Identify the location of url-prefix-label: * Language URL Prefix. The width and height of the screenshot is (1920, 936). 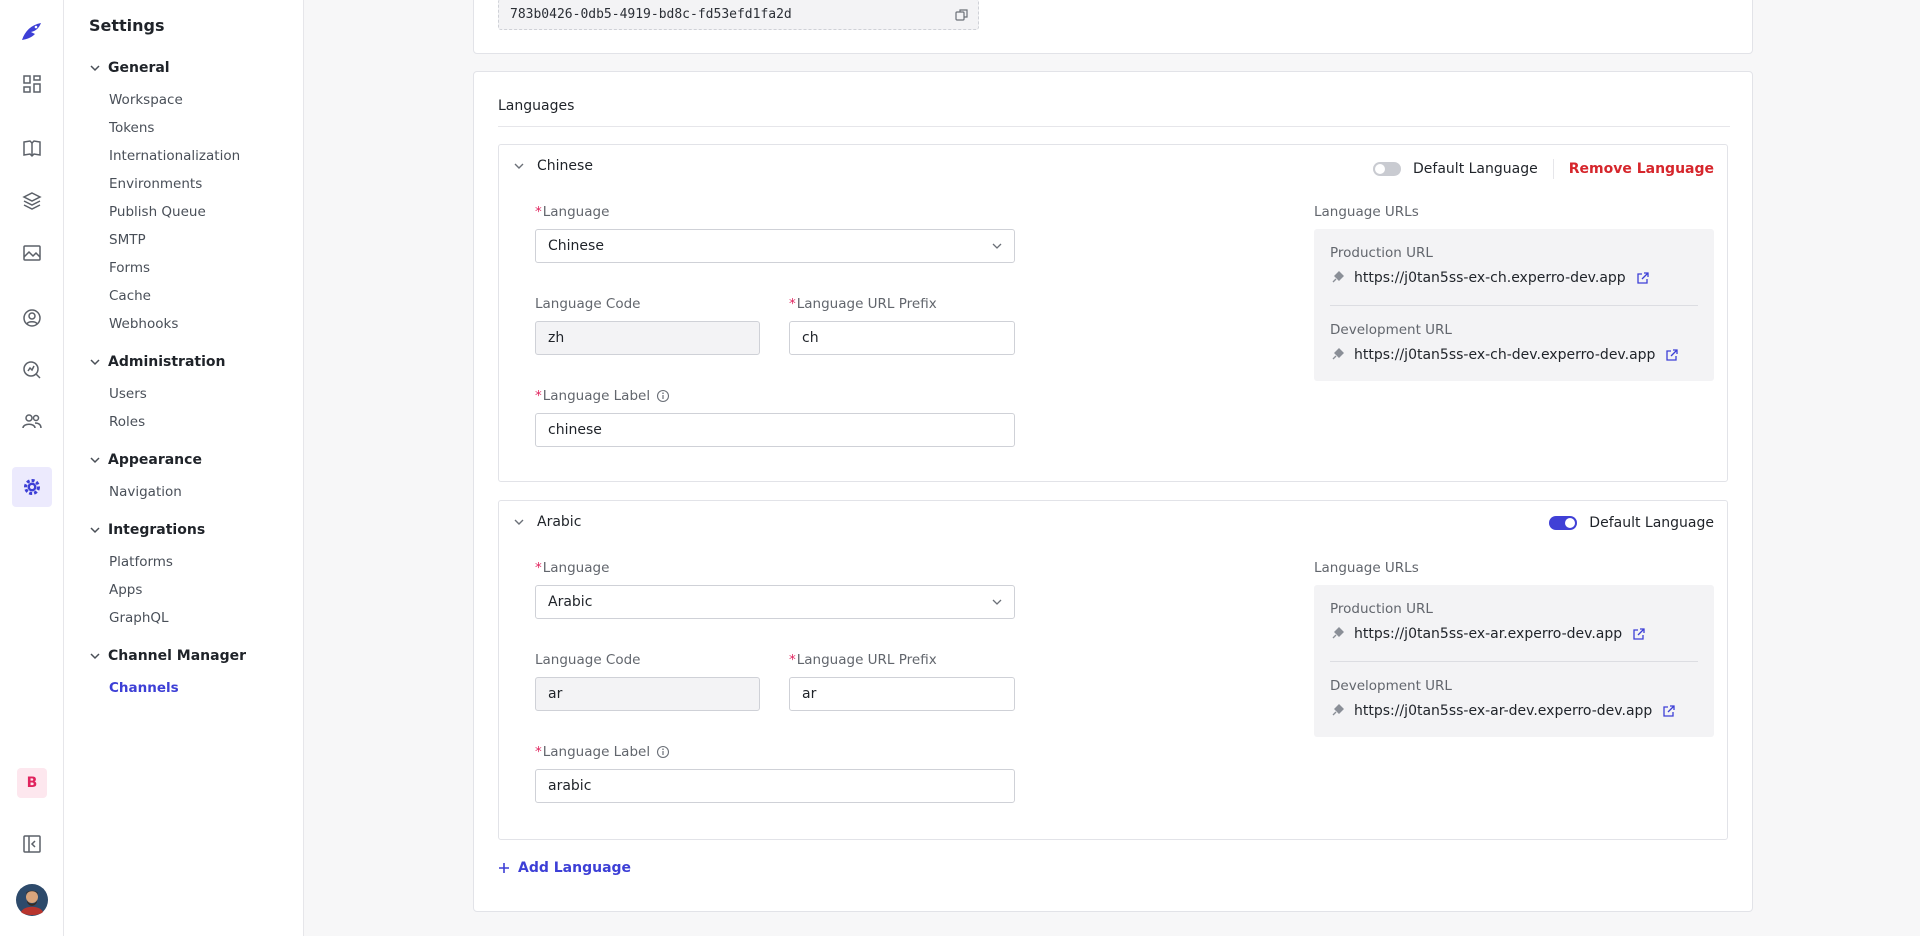
(863, 304).